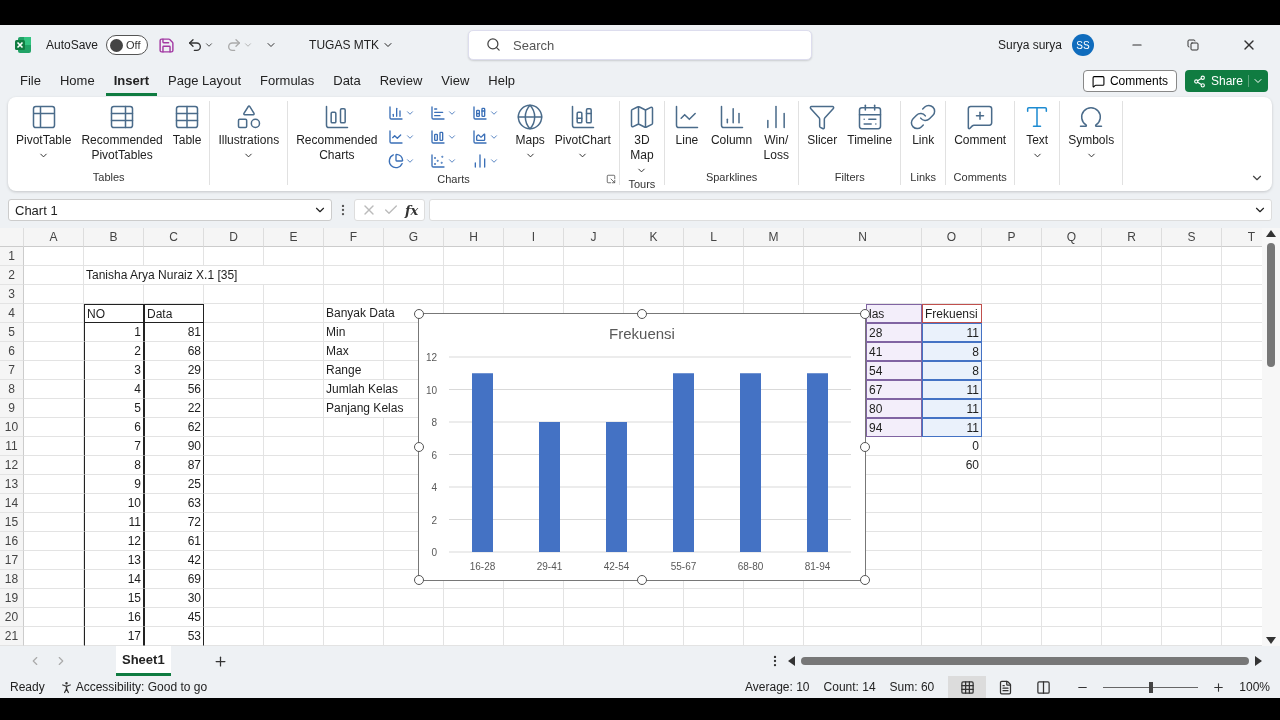 This screenshot has width=1280, height=720. Describe the element at coordinates (641, 139) in the screenshot. I see `ribbon-button: 3D Map` at that location.